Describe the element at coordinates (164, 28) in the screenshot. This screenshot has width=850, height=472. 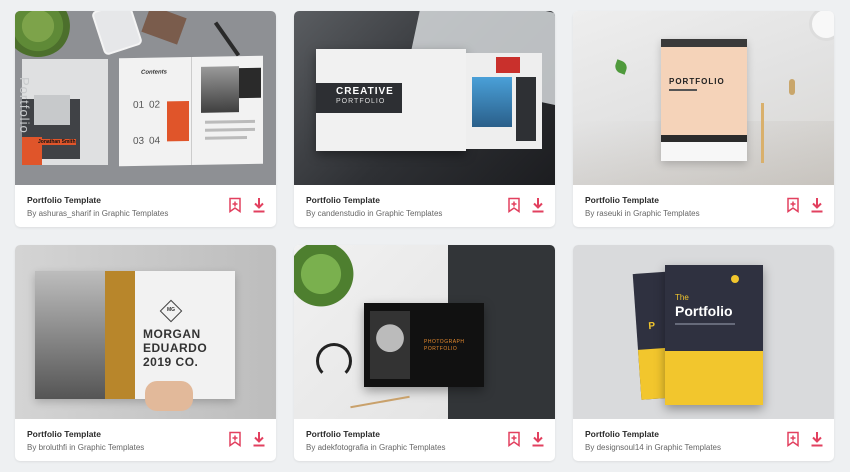
I see `notebook-photo` at that location.